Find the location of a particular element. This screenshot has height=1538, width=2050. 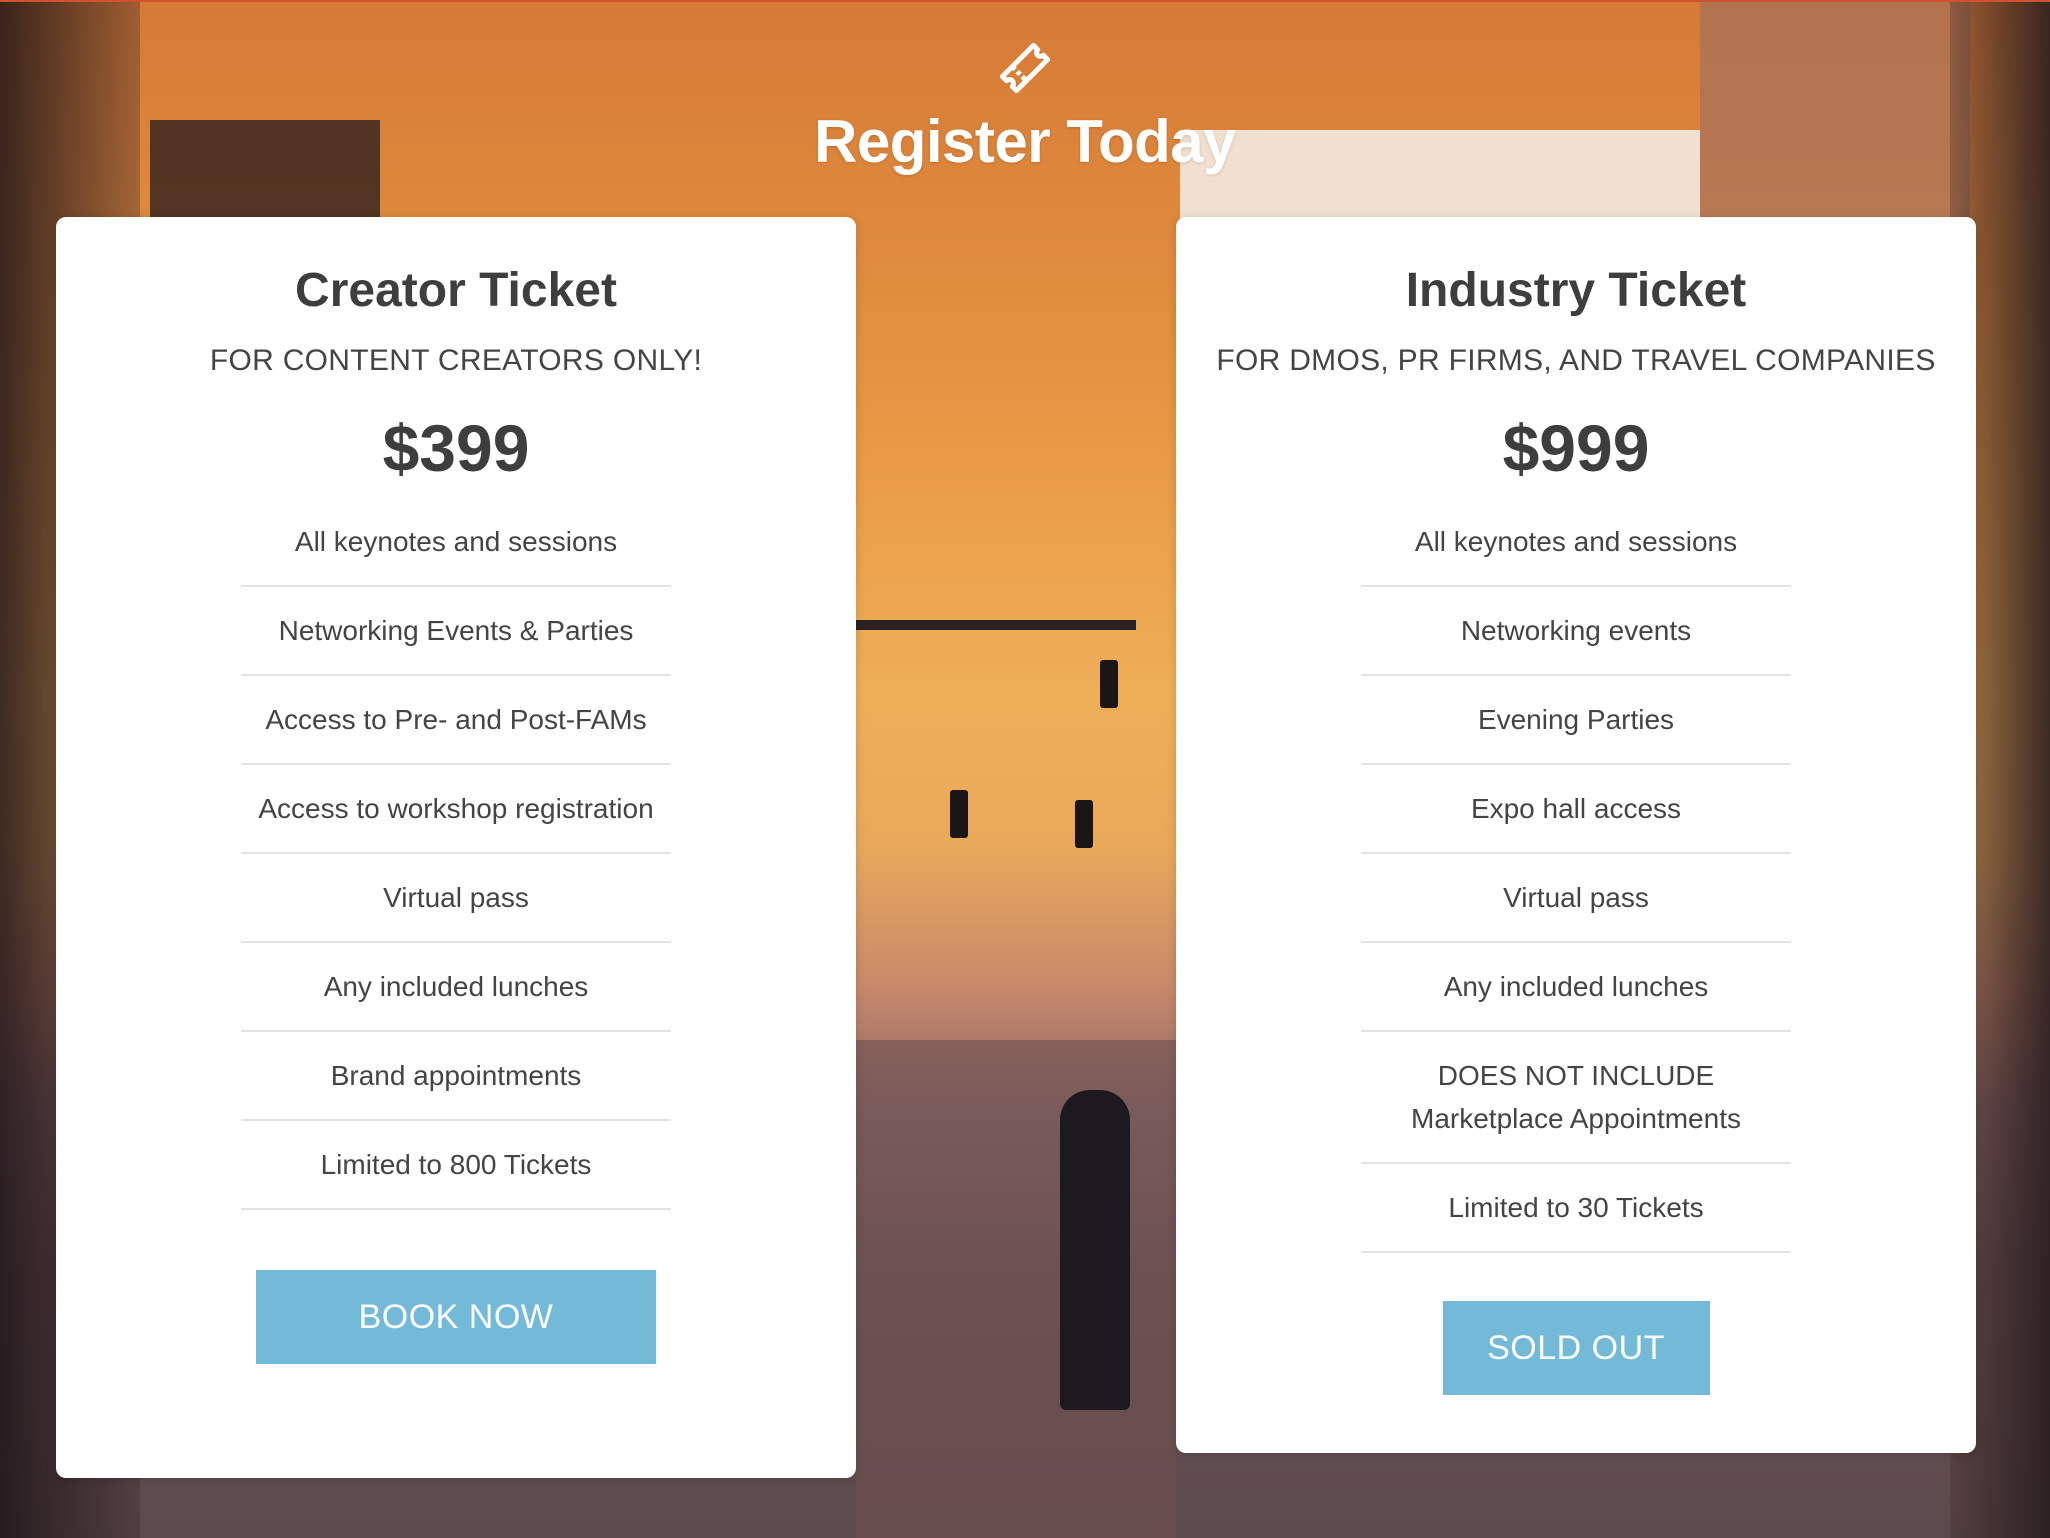

background-signal-pole is located at coordinates (996, 625).